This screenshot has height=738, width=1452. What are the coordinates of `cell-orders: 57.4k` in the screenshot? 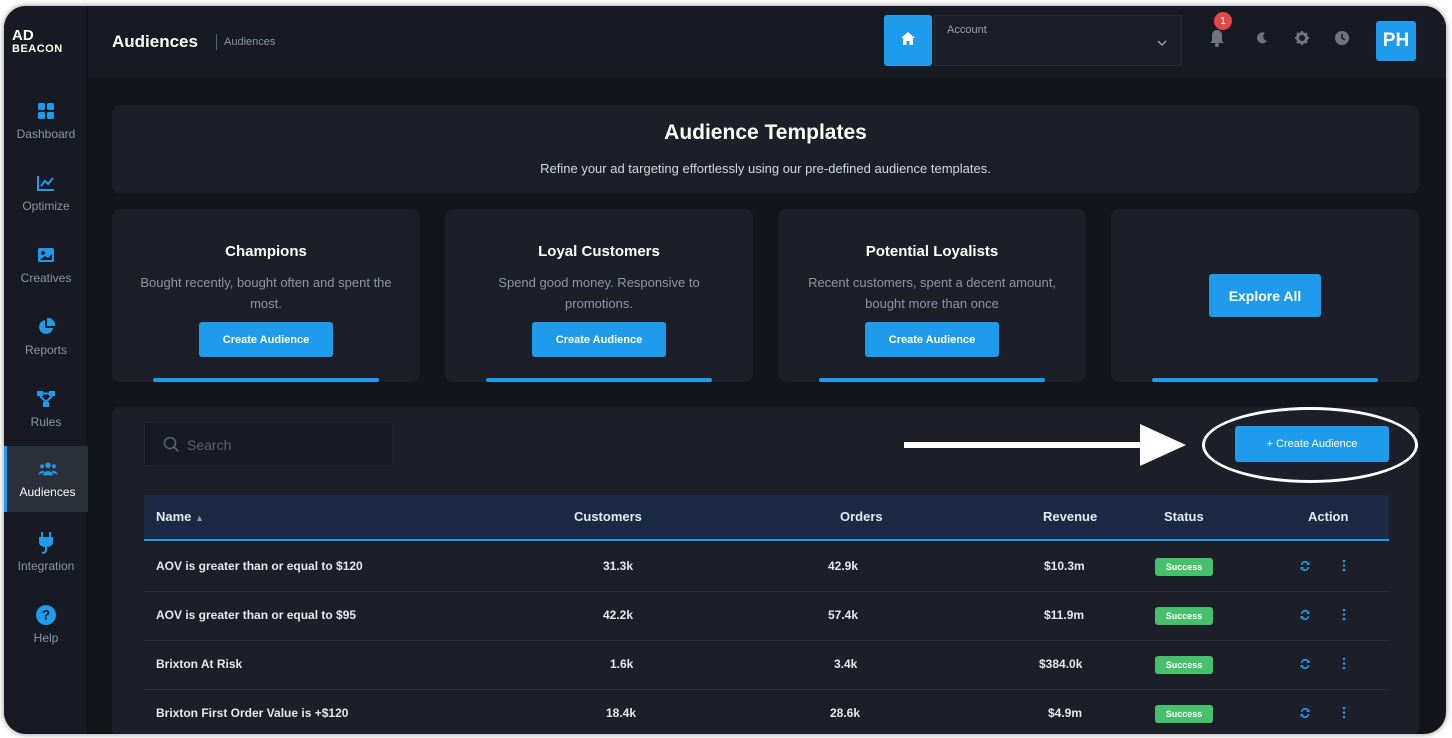 It's located at (843, 615).